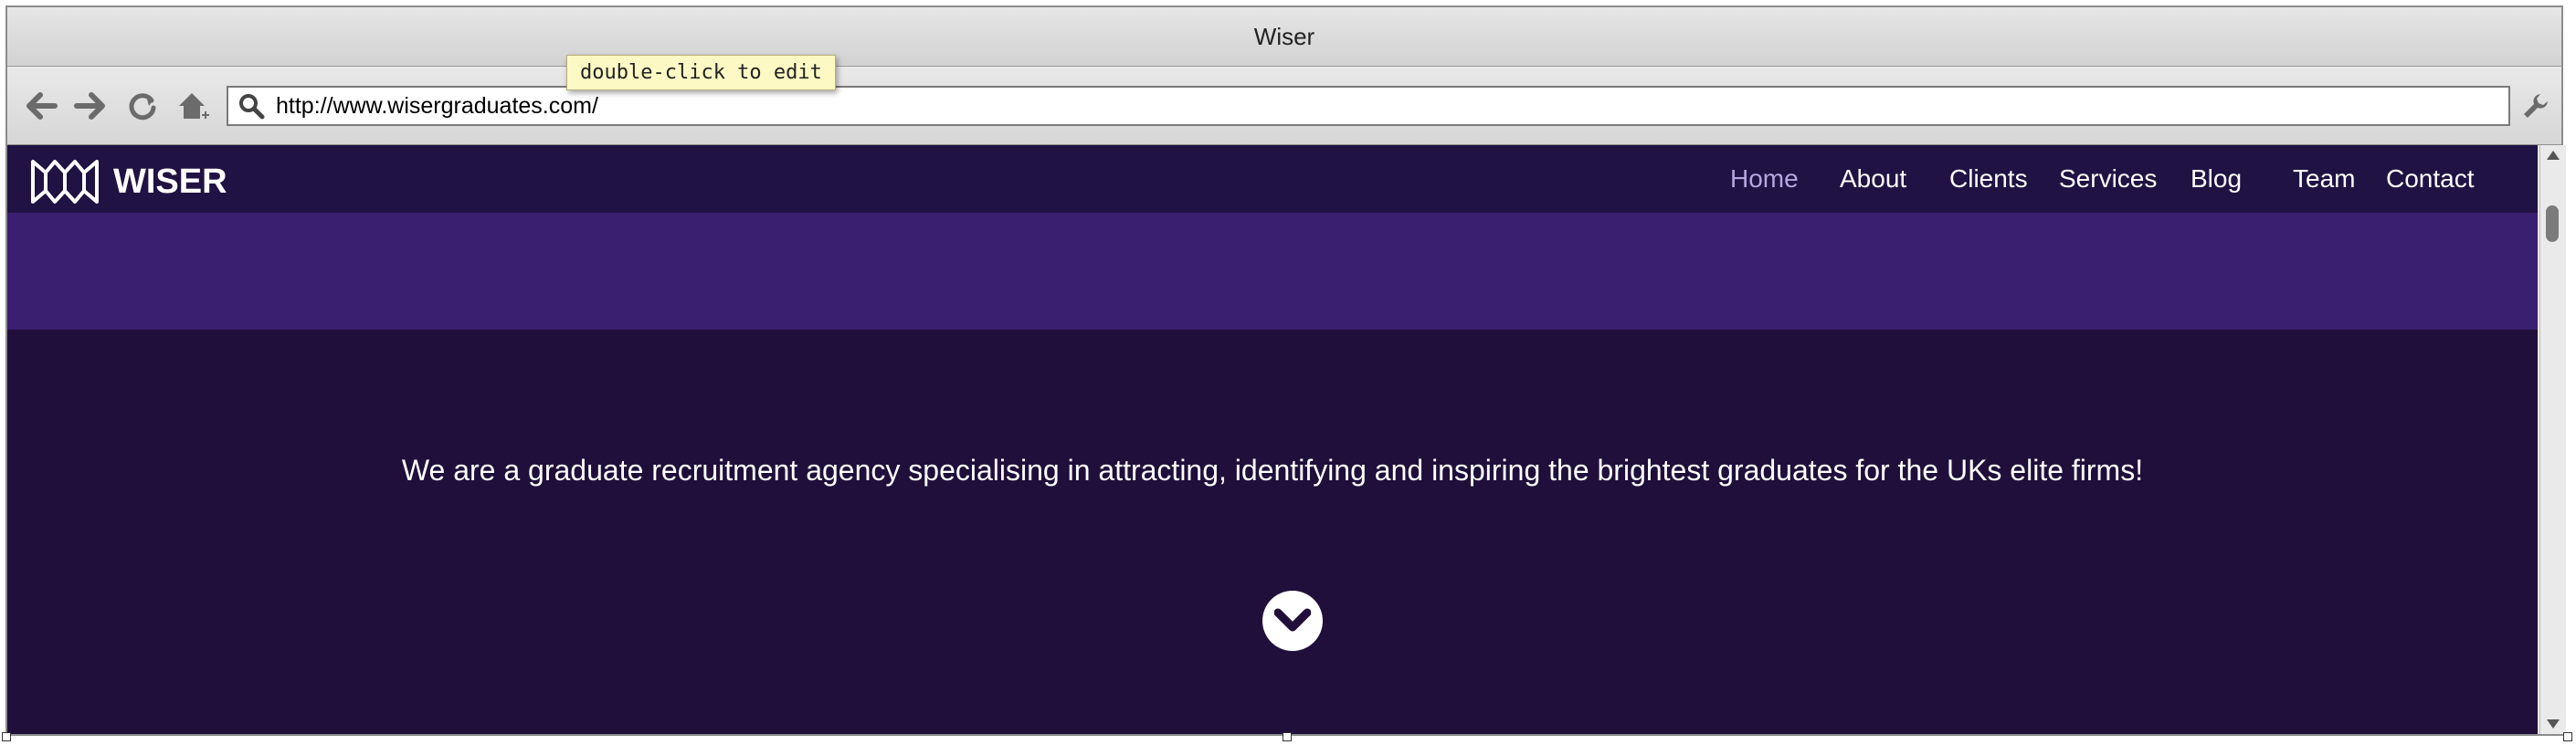  Describe the element at coordinates (1764, 179) in the screenshot. I see `nav-home: Home` at that location.